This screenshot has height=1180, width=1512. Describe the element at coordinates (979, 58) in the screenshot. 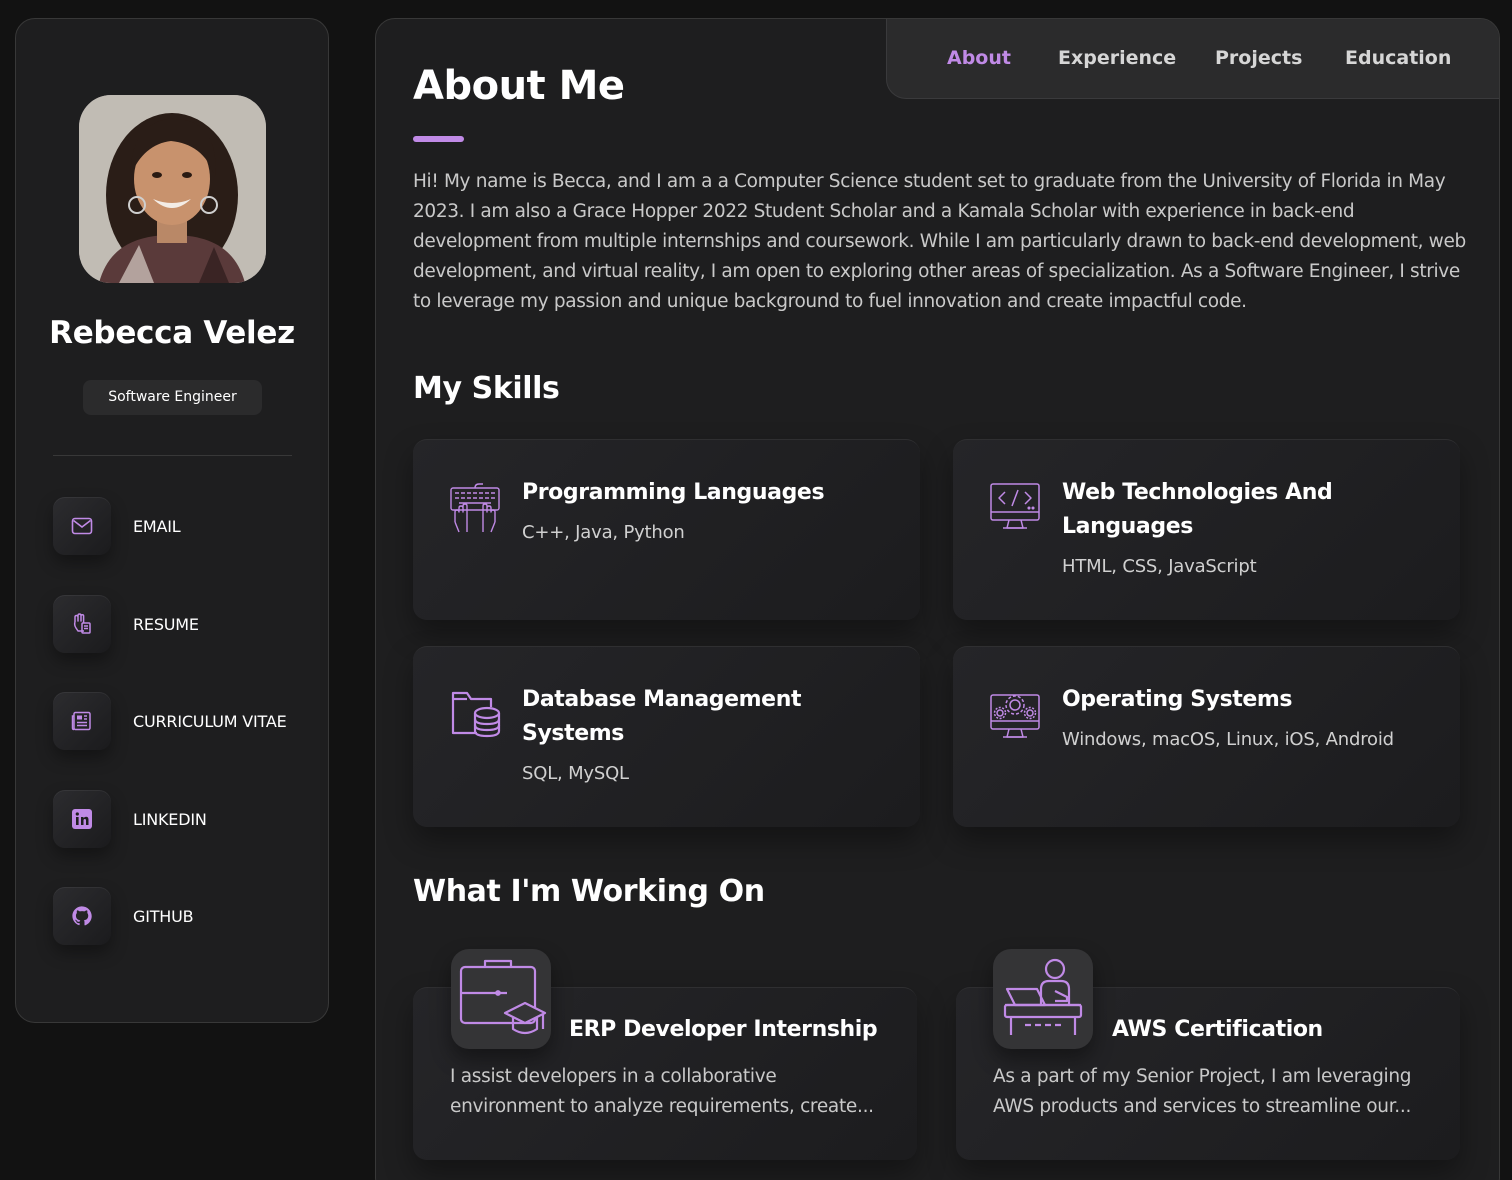

I see `nav-about: About` at that location.